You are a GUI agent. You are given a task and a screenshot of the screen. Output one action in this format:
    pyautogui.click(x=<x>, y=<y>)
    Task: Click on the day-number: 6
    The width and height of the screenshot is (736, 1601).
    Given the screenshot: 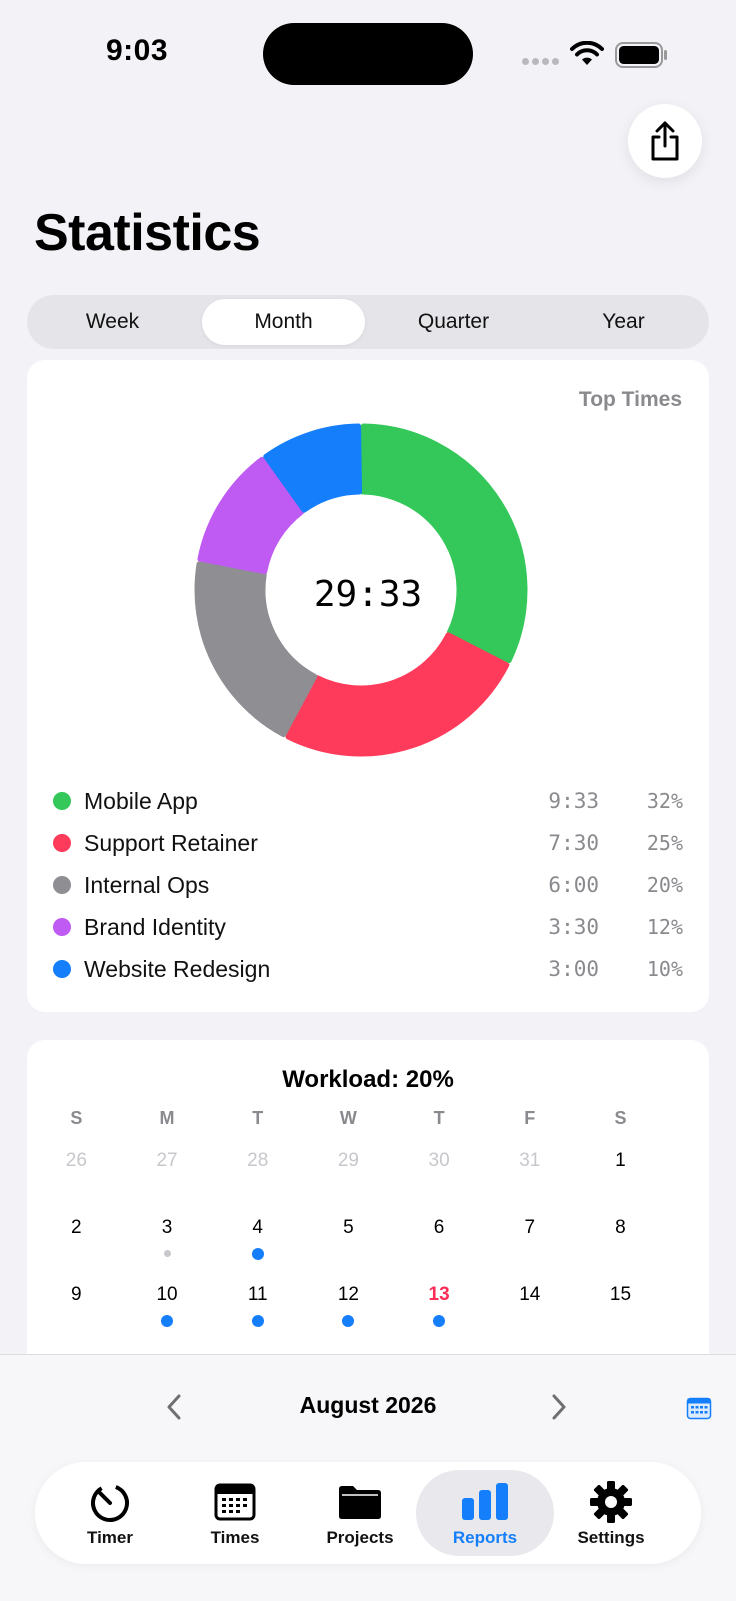 What is the action you would take?
    pyautogui.click(x=439, y=1227)
    